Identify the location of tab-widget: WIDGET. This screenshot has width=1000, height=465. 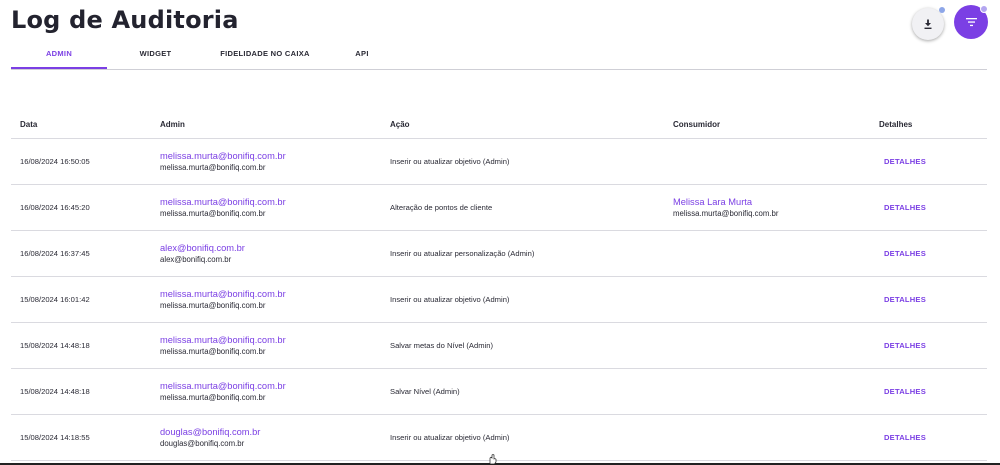
(155, 56).